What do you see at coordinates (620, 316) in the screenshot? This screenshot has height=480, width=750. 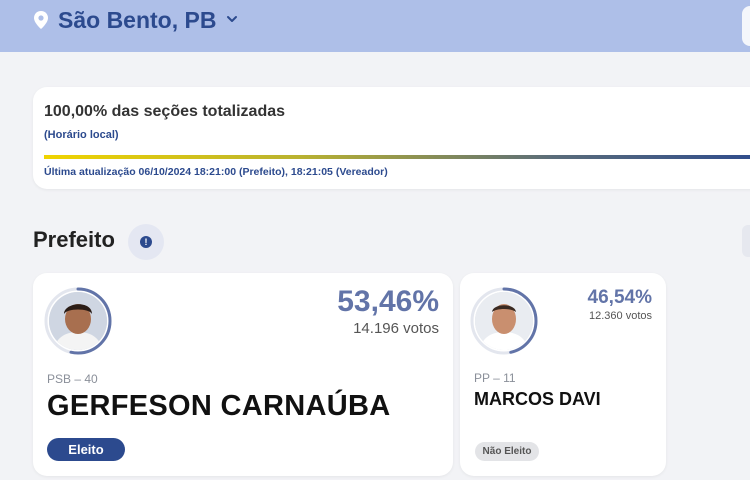 I see `vote-count: 12.360 votos` at bounding box center [620, 316].